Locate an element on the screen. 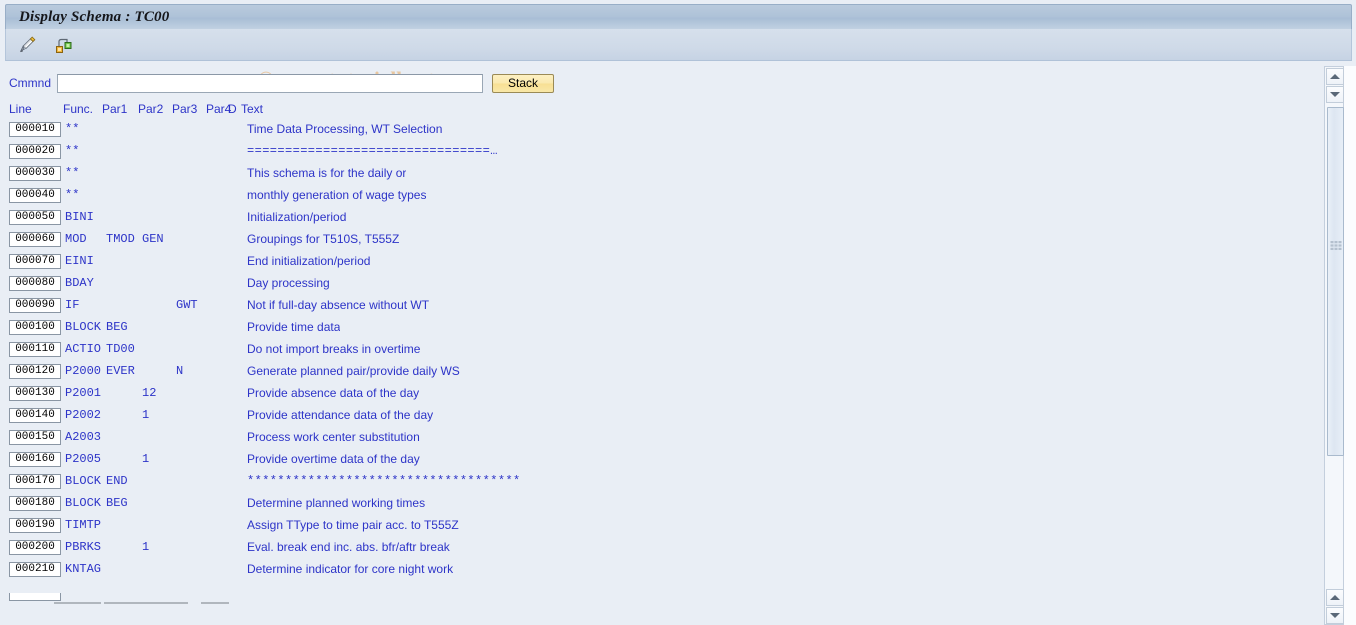 This screenshot has width=1356, height=625. field-func: EINI is located at coordinates (85, 261).